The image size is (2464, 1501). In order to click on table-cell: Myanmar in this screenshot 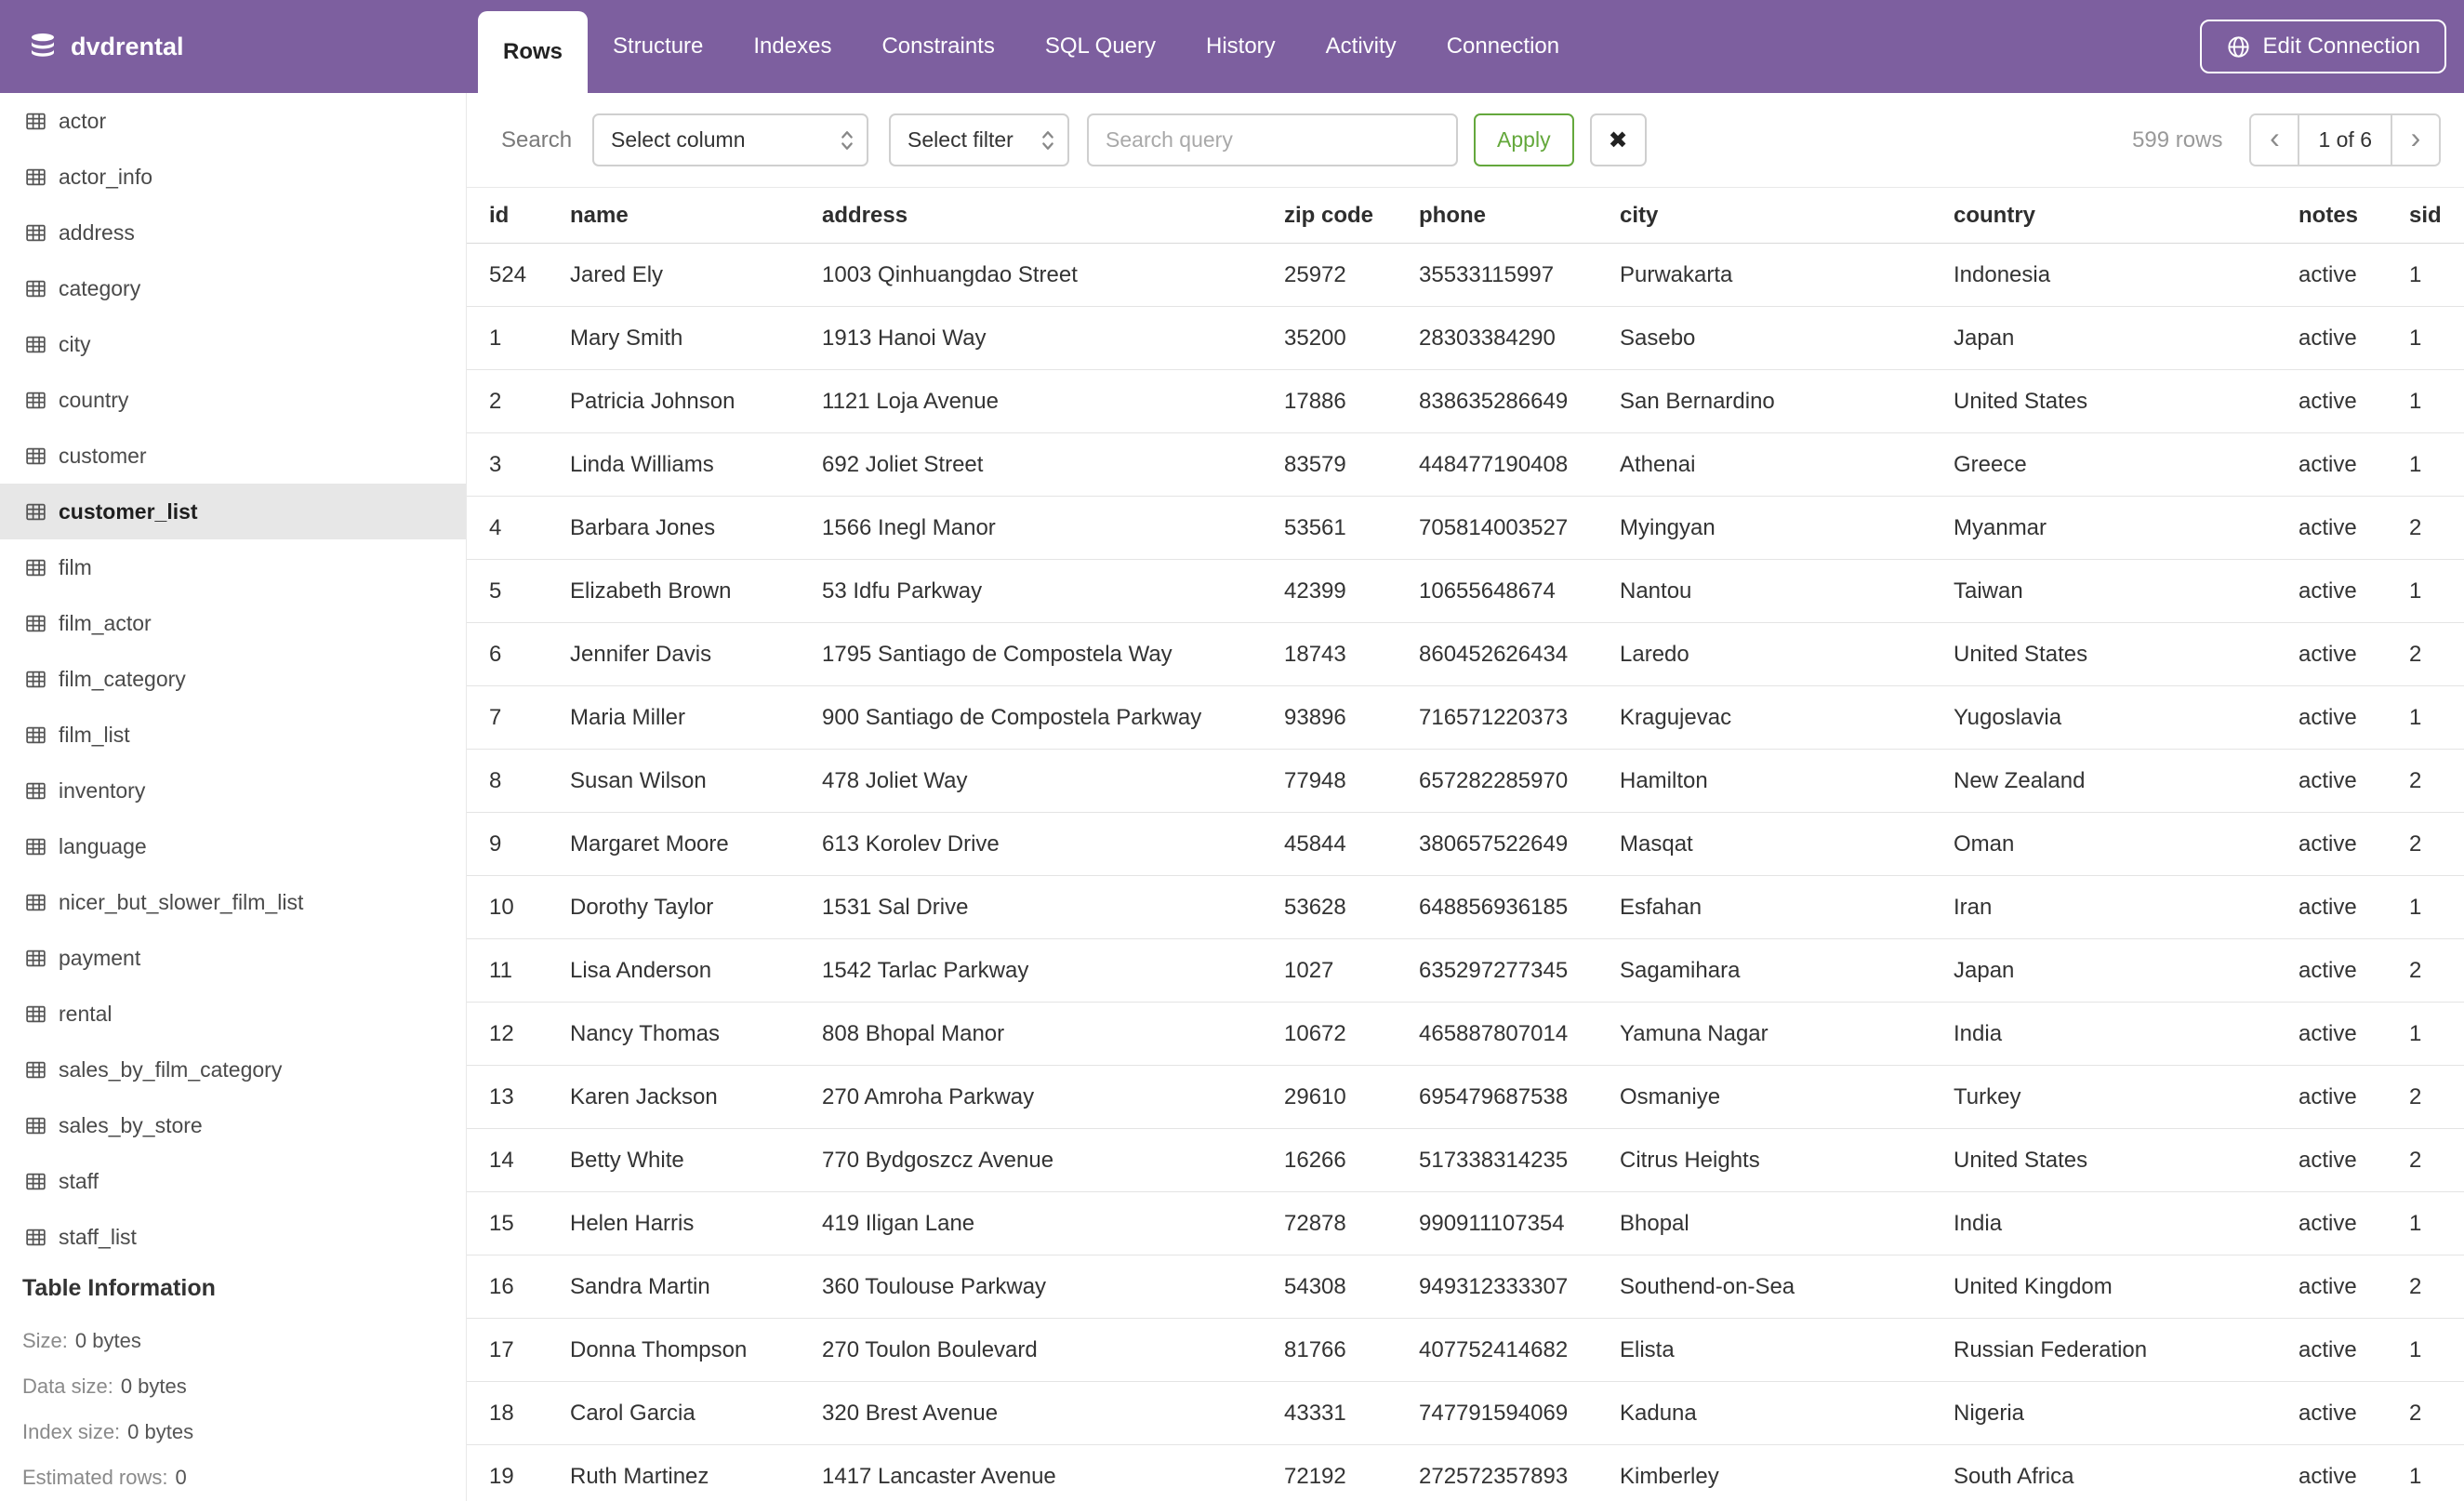, I will do `click(2126, 528)`.